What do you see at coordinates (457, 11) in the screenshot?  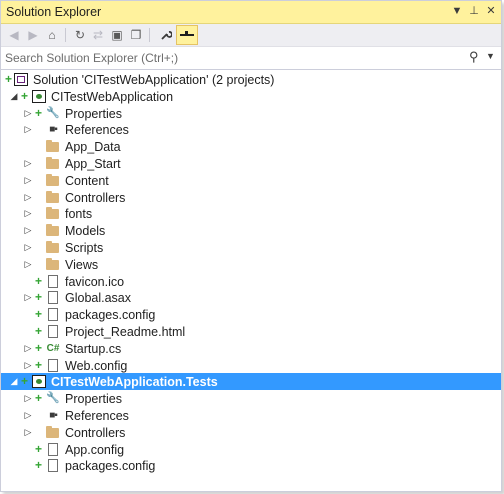 I see `window-position-dropdown-icon: ▼` at bounding box center [457, 11].